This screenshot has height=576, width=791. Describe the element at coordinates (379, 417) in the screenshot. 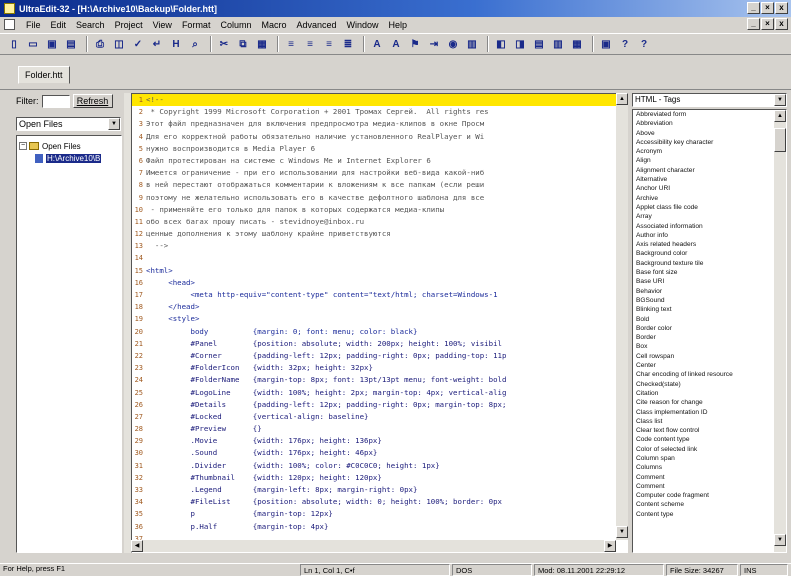

I see `code-line: 27 #Locked {vertical-align: baseline}` at that location.